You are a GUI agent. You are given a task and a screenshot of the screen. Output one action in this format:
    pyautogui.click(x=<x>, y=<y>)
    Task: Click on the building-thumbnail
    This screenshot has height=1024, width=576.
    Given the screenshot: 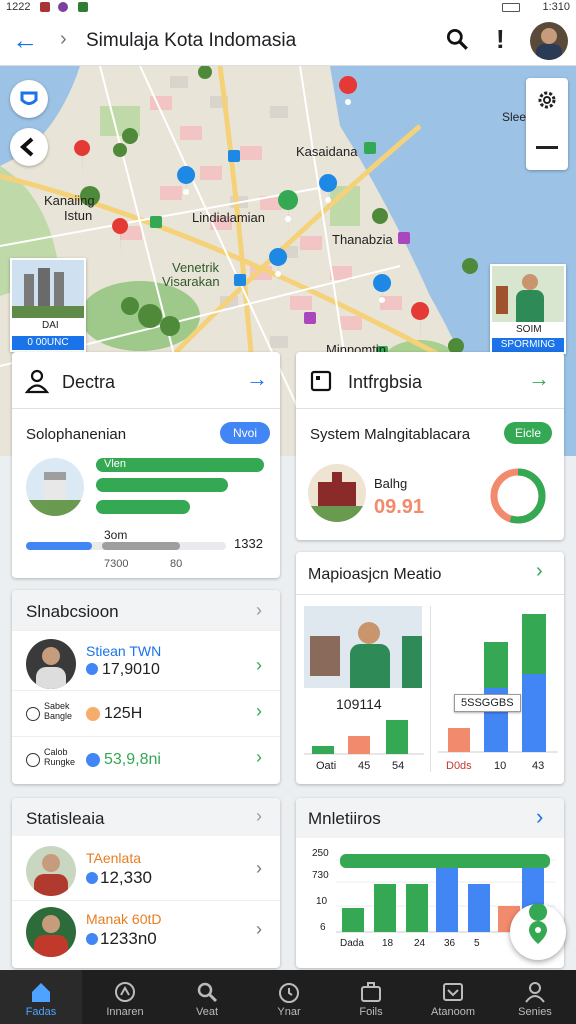 What is the action you would take?
    pyautogui.click(x=55, y=487)
    